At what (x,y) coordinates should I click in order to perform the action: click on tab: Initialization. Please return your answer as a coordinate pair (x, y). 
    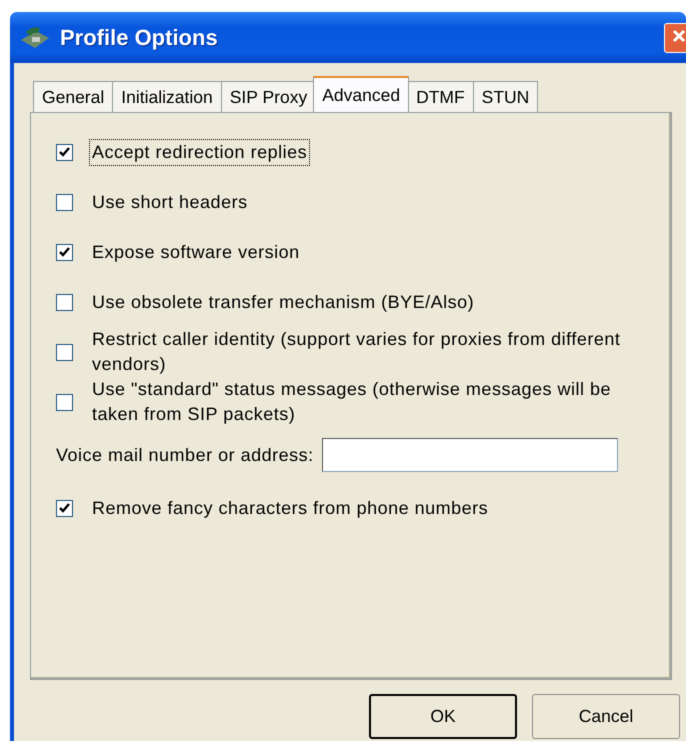
    Looking at the image, I should click on (167, 96).